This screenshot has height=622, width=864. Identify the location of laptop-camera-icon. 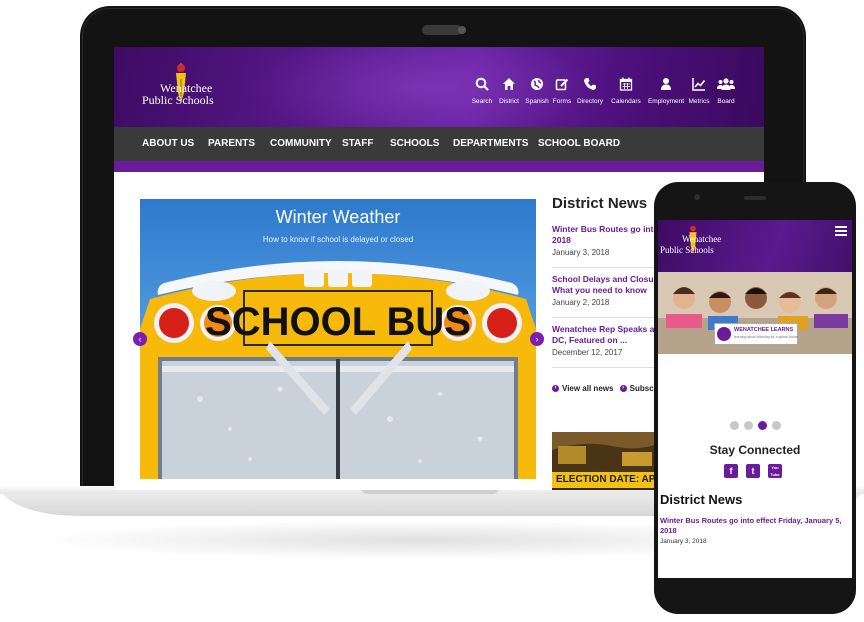
(462, 30).